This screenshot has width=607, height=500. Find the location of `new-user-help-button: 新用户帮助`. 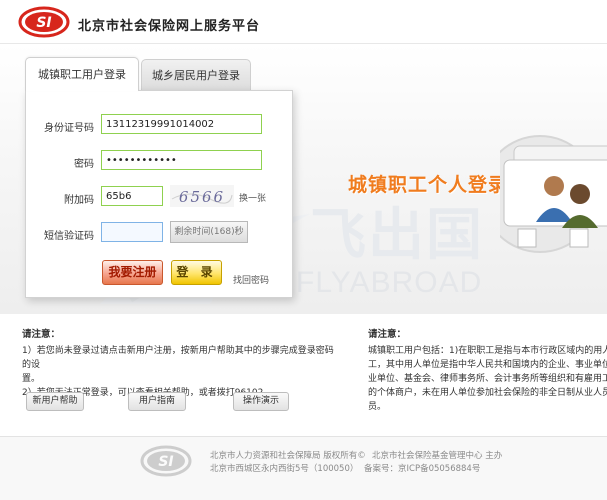

new-user-help-button: 新用户帮助 is located at coordinates (55, 401).